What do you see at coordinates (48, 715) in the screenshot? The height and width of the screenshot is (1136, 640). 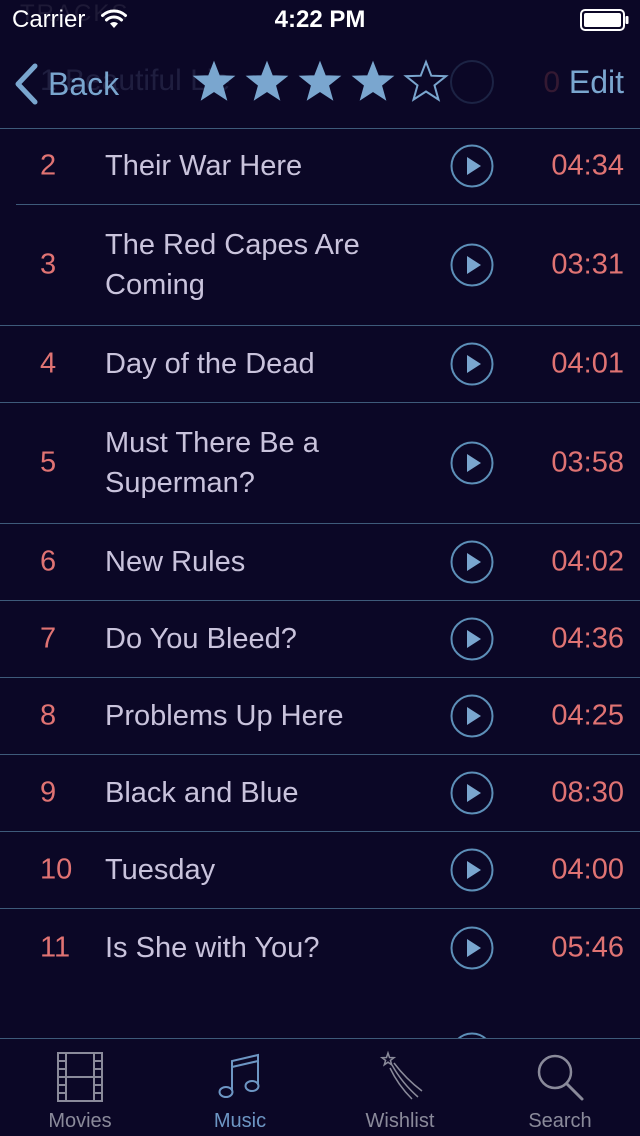 I see `track-number: 8` at bounding box center [48, 715].